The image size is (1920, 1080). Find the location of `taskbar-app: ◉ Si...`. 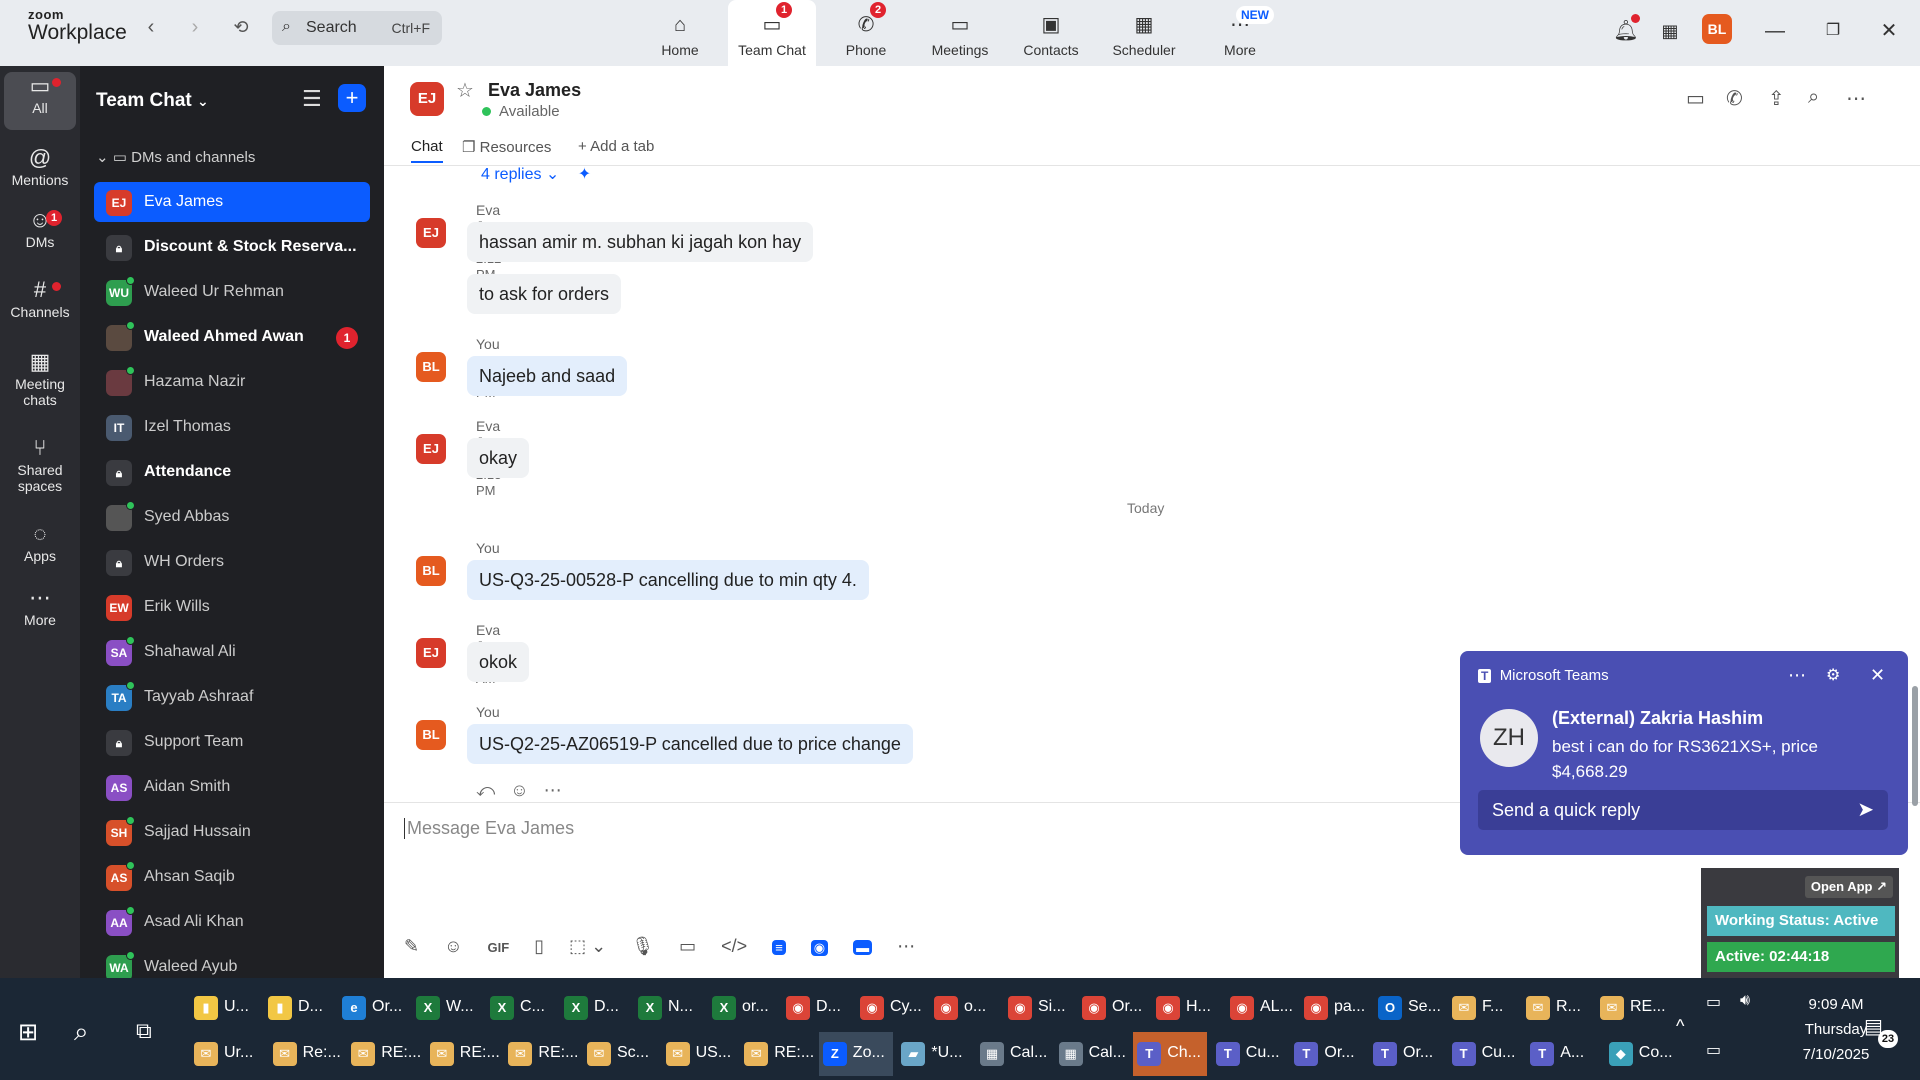

taskbar-app: ◉ Si... is located at coordinates (1041, 1008).